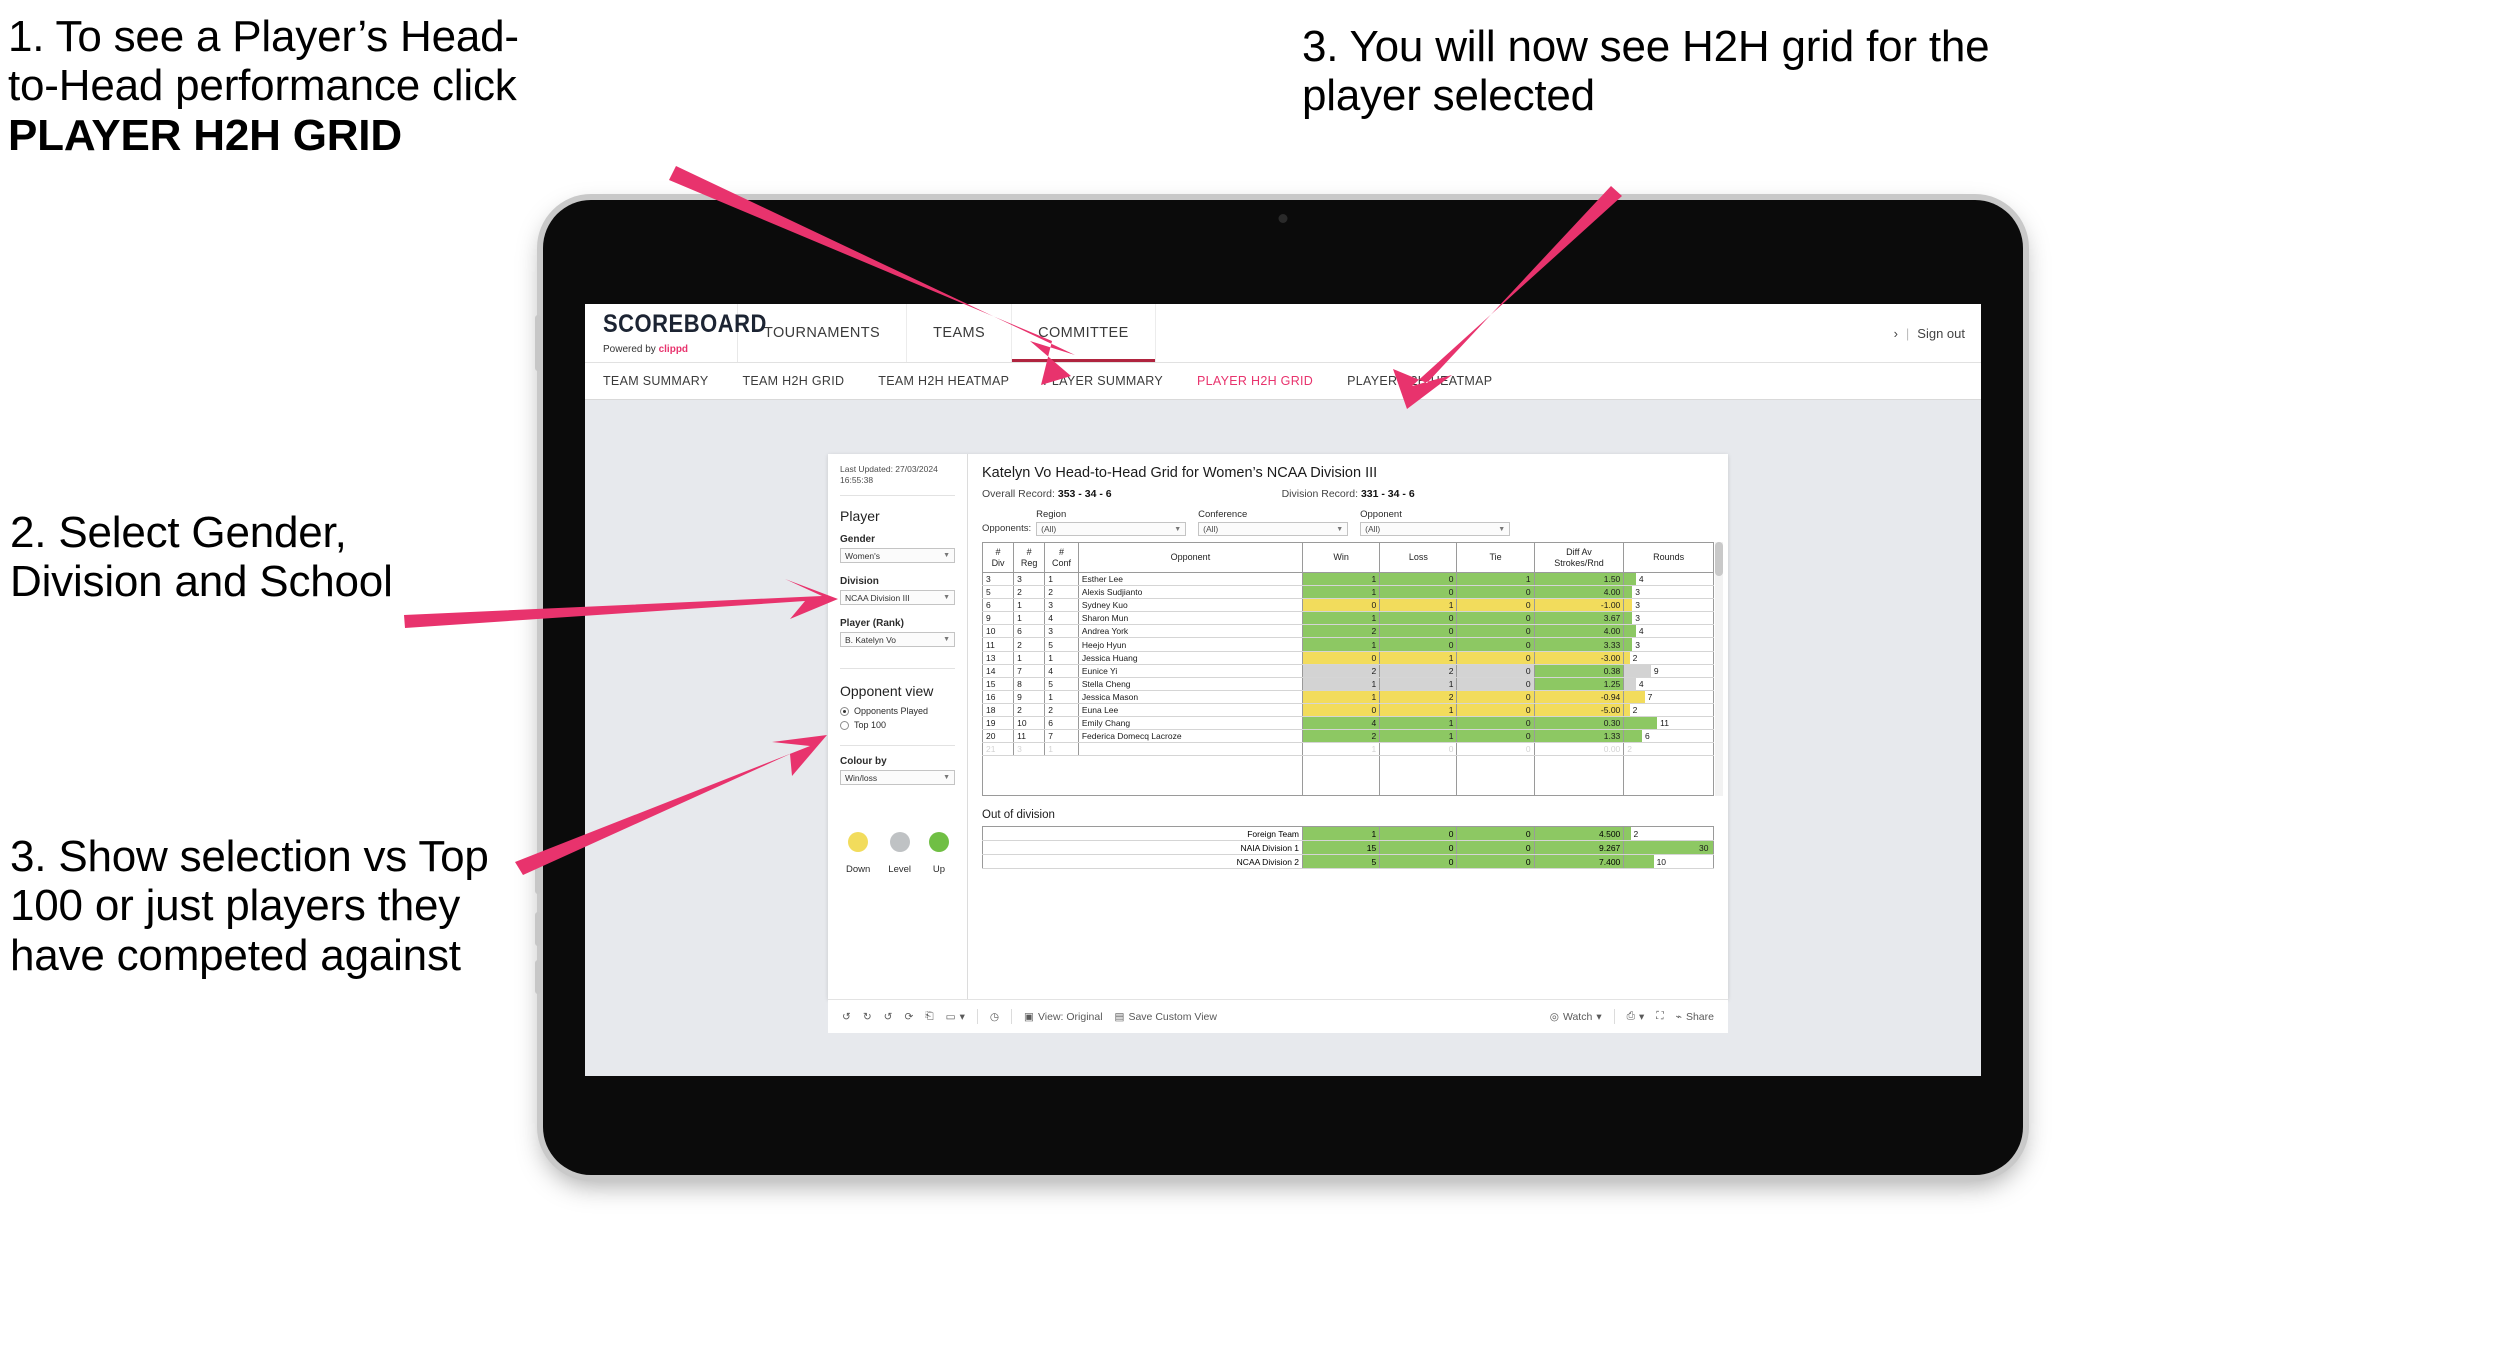  What do you see at coordinates (1347, 671) in the screenshot?
I see `table-row: 14 7 4 Eunice Yi 2 2 0 0.38 9` at bounding box center [1347, 671].